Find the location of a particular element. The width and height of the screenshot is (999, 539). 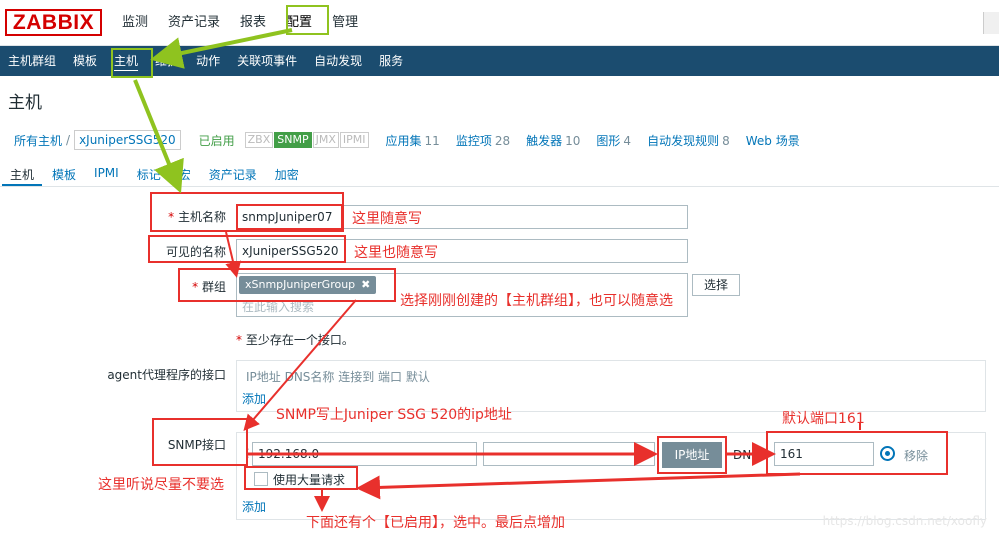

tab-templates: 模板 is located at coordinates (64, 173).